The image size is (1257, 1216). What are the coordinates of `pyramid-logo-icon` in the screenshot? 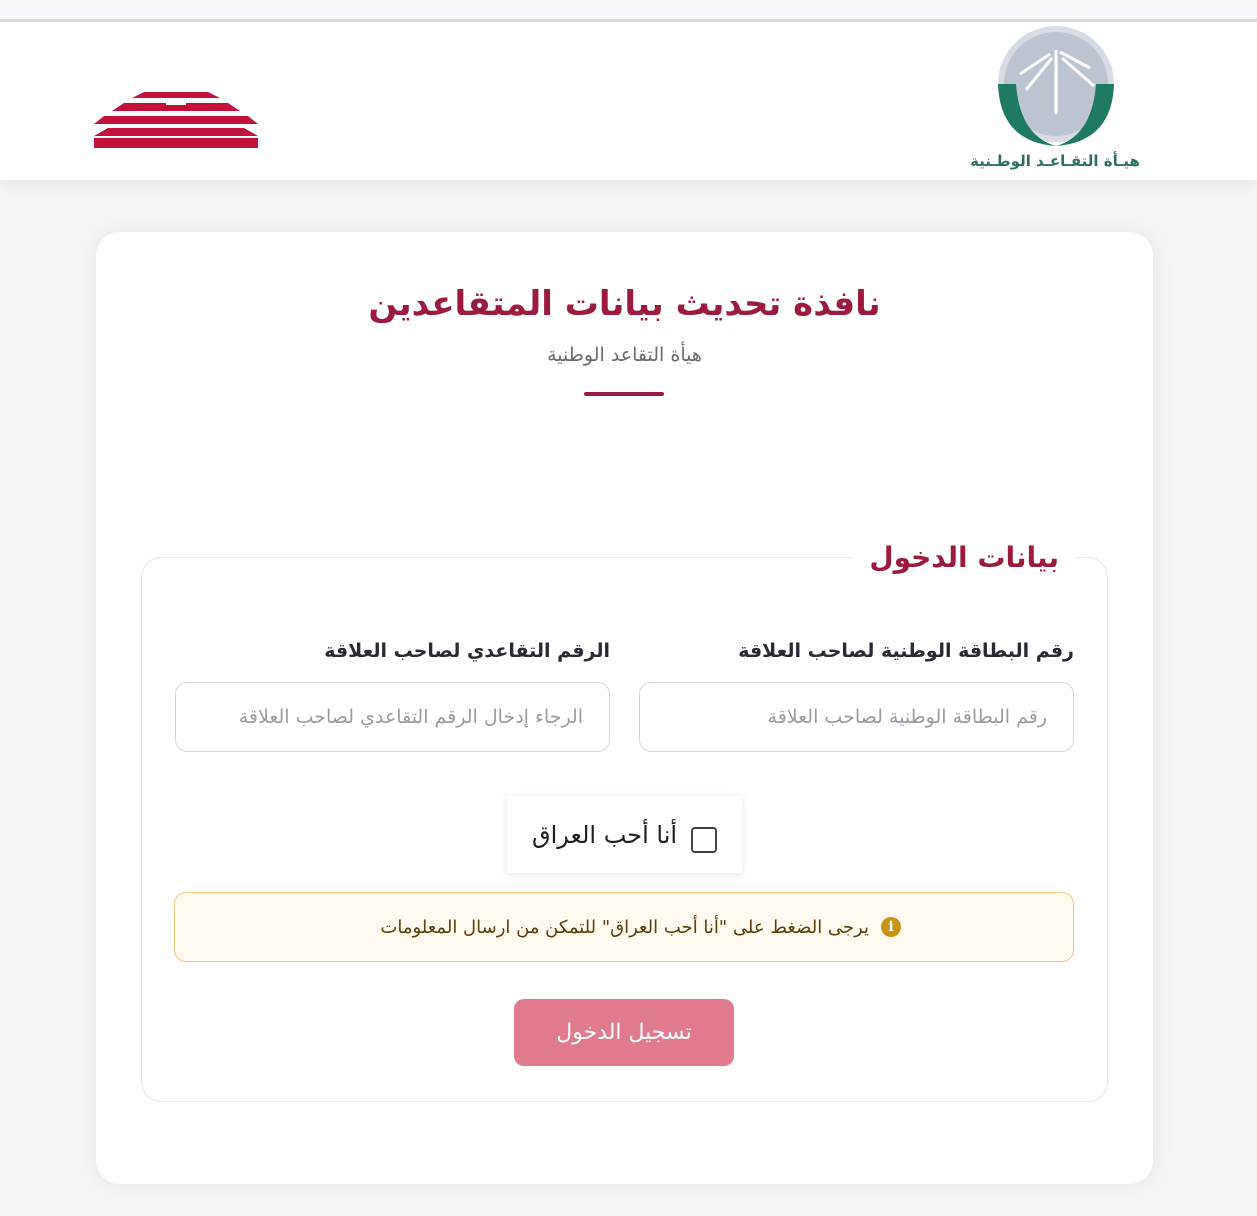 It's located at (176, 123).